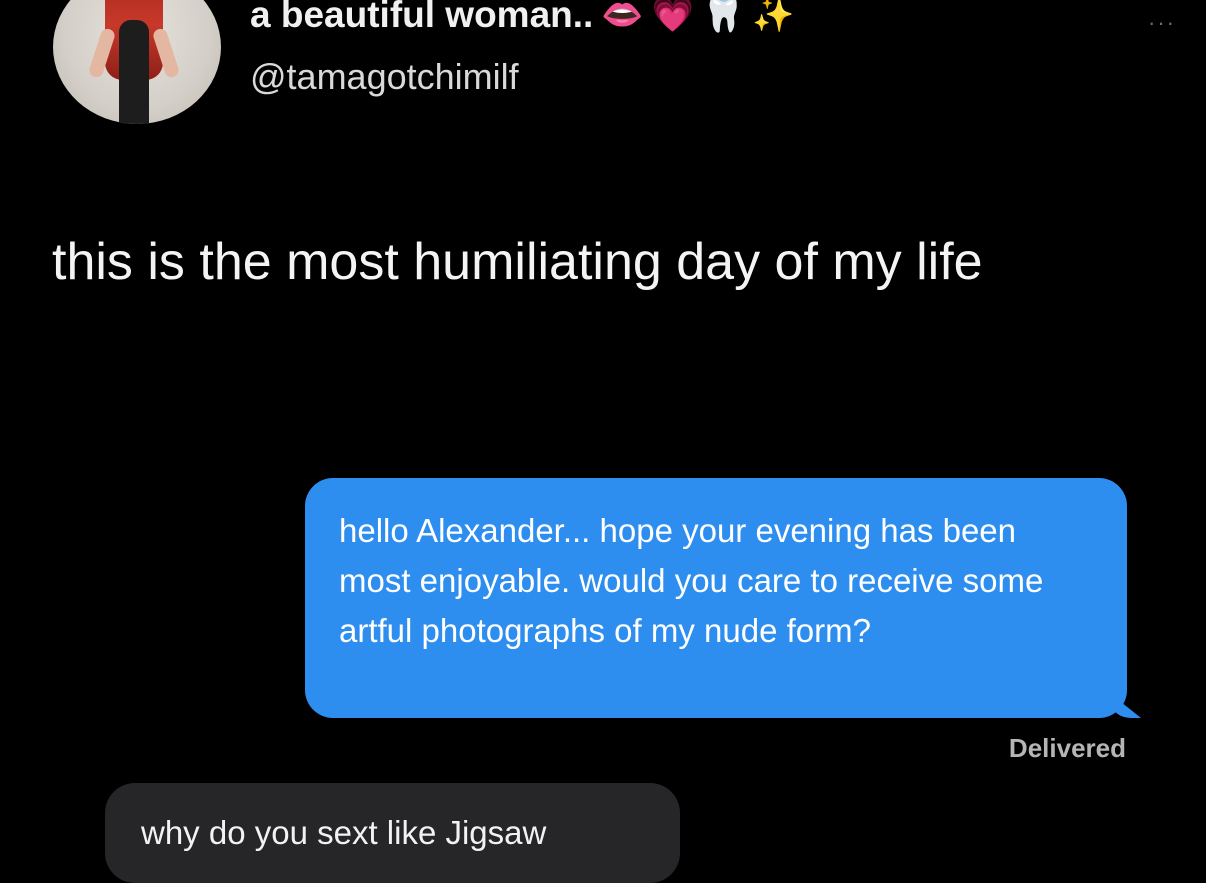  I want to click on display-name-row: a beautiful woman.. 👄 💗 🦷 ✨, so click(522, 18).